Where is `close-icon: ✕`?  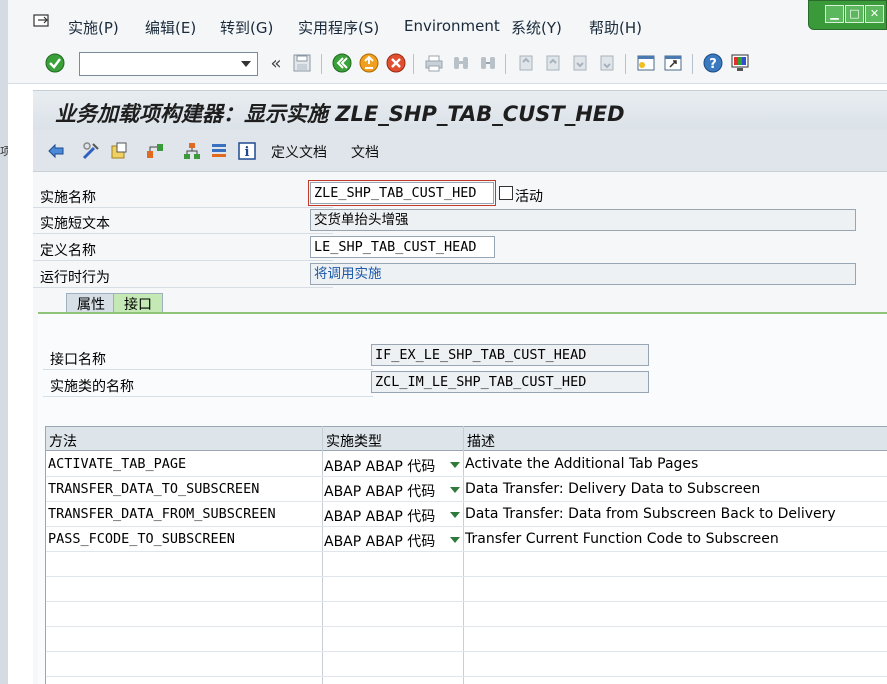 close-icon: ✕ is located at coordinates (874, 14).